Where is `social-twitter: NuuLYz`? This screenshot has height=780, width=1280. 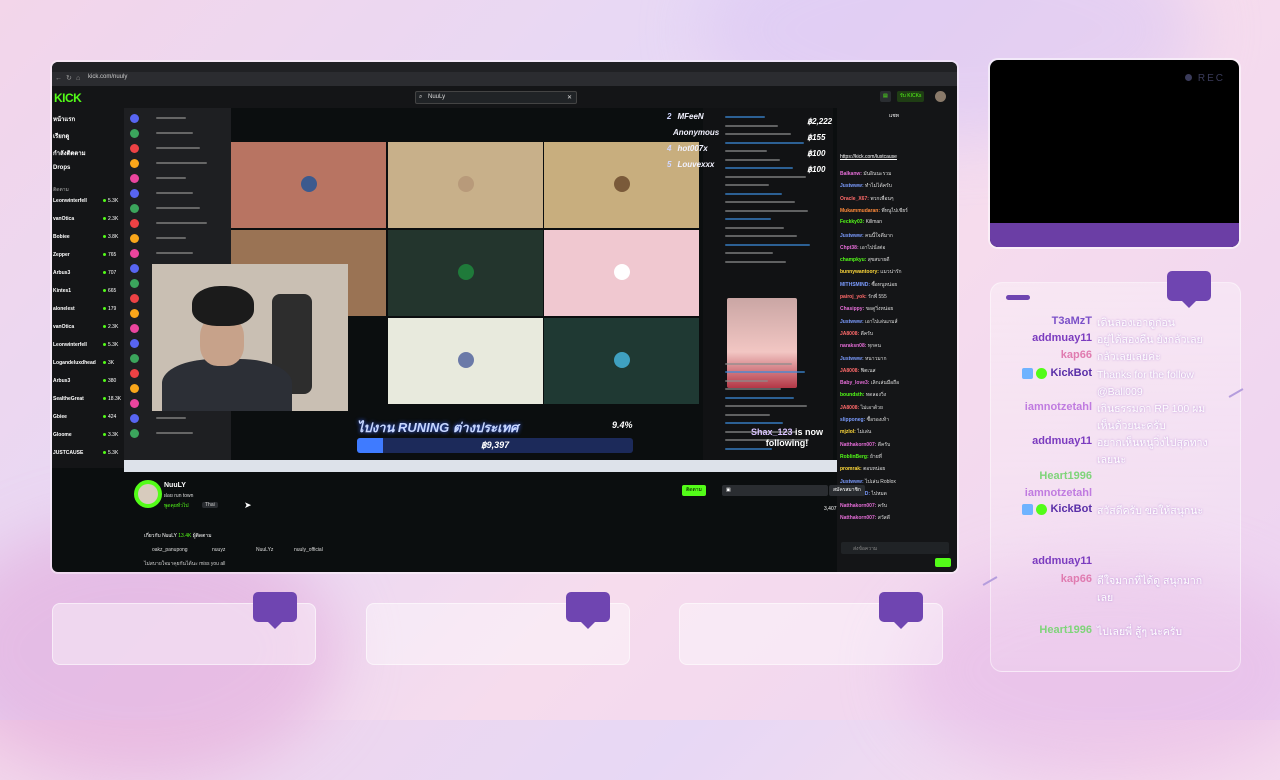 social-twitter: NuuLYz is located at coordinates (264, 550).